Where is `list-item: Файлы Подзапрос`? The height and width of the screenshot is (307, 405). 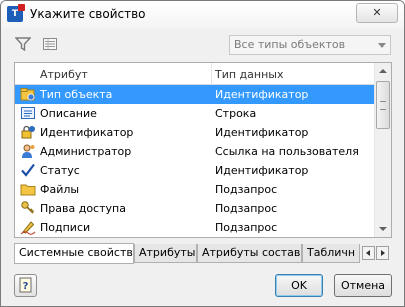
list-item: Файлы Подзапрос is located at coordinates (195, 189).